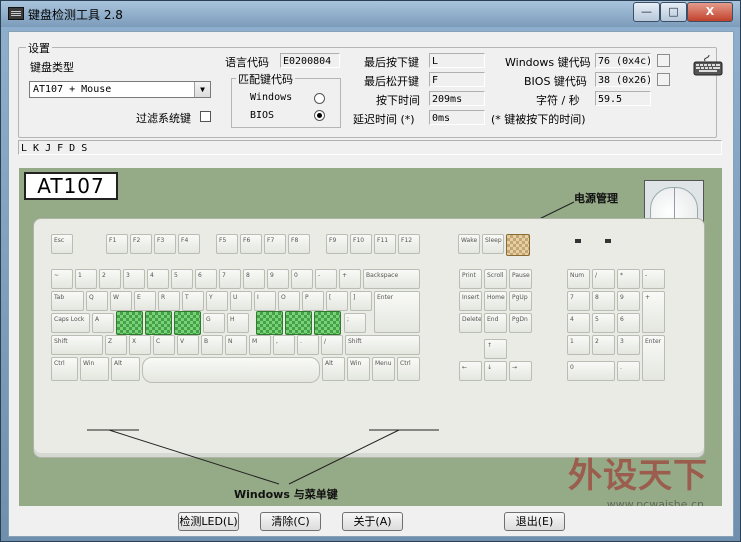 The width and height of the screenshot is (741, 542). I want to click on windows-keycode-indicator, so click(663, 60).